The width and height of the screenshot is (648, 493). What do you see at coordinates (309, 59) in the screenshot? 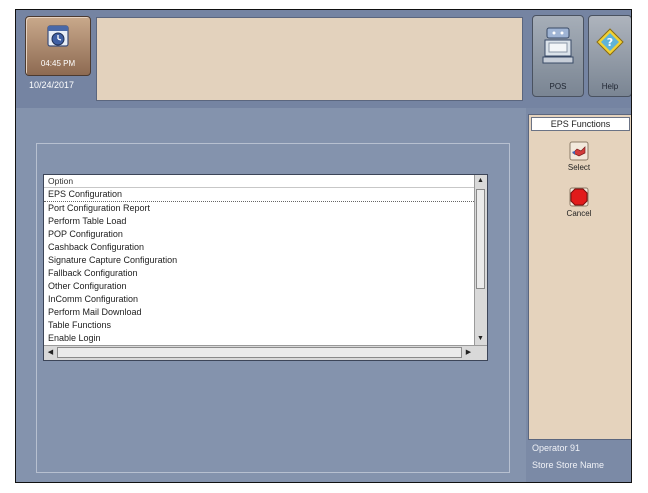
I see `message-area` at bounding box center [309, 59].